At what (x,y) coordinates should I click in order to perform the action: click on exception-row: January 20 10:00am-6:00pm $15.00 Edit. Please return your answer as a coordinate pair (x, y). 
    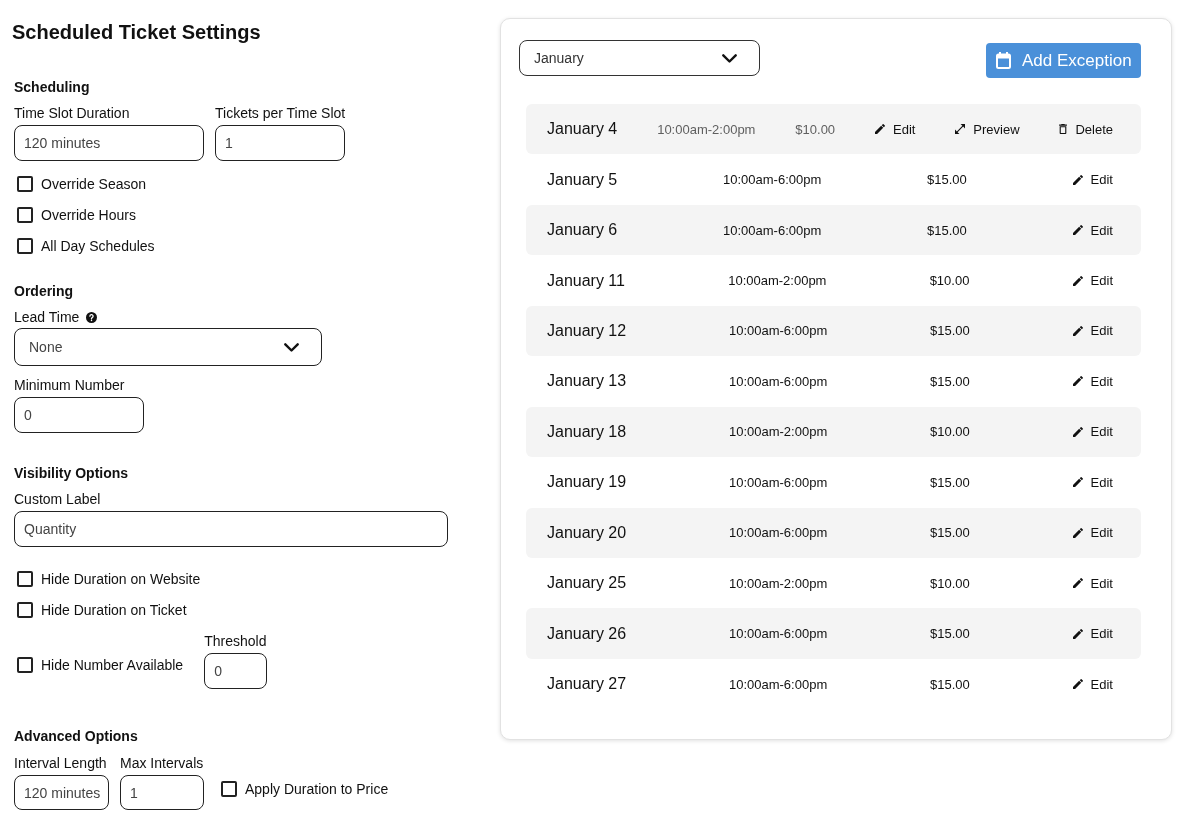
    Looking at the image, I should click on (833, 532).